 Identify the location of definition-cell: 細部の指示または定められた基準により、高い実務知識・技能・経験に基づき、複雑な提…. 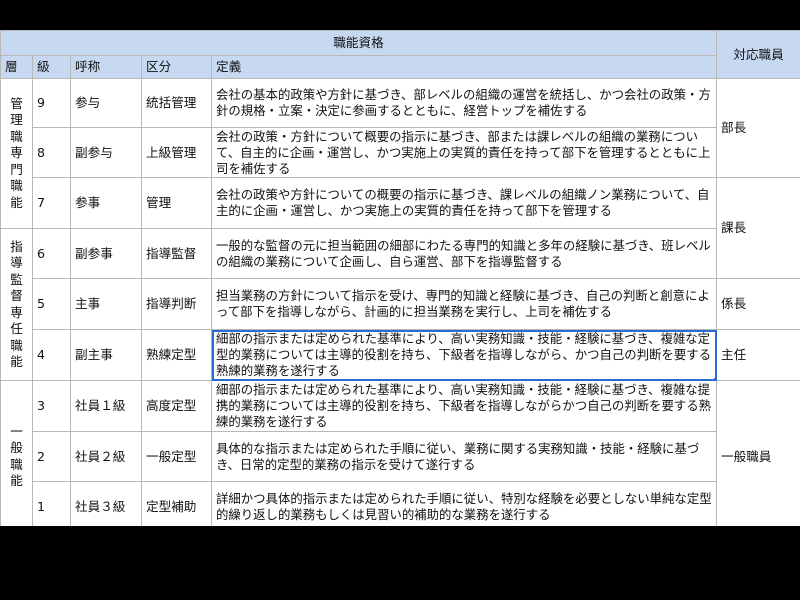
(464, 406).